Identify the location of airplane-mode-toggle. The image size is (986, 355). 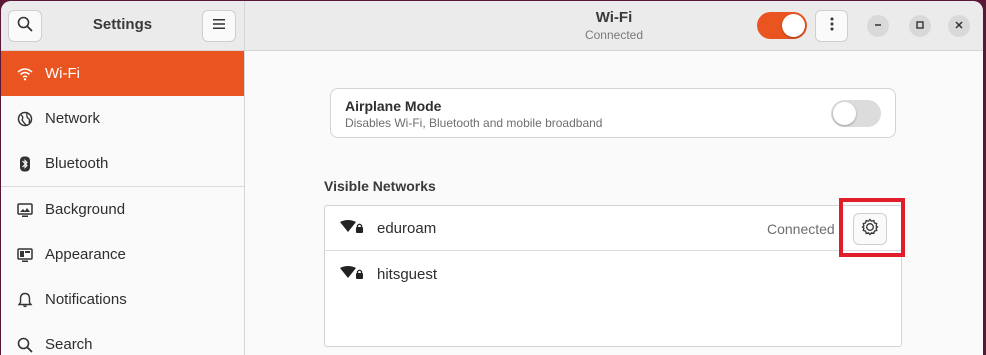
(856, 113).